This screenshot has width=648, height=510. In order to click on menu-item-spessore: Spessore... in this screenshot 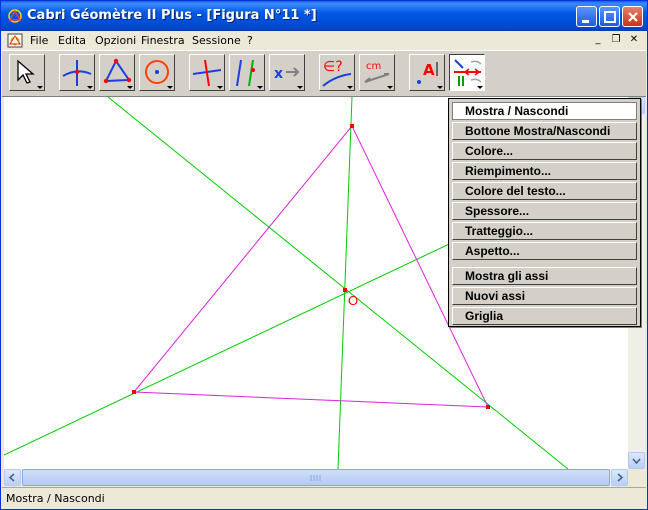, I will do `click(544, 211)`.